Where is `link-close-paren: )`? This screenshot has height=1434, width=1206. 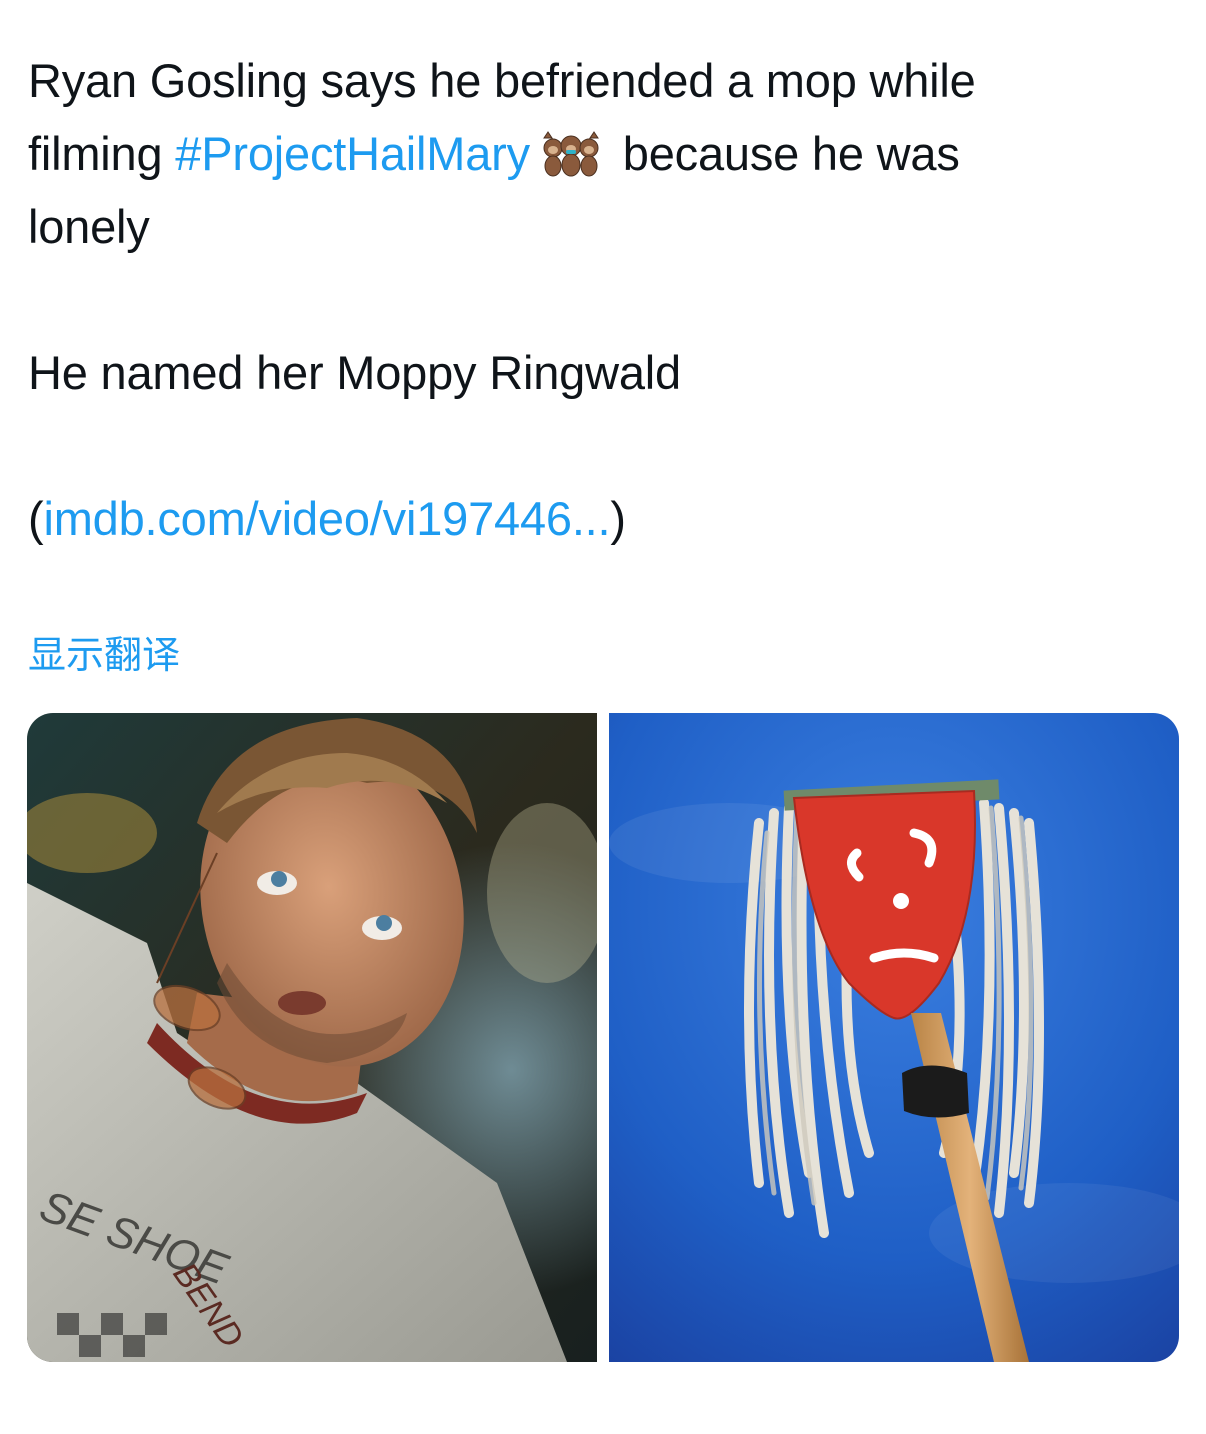
link-close-paren: ) is located at coordinates (618, 518).